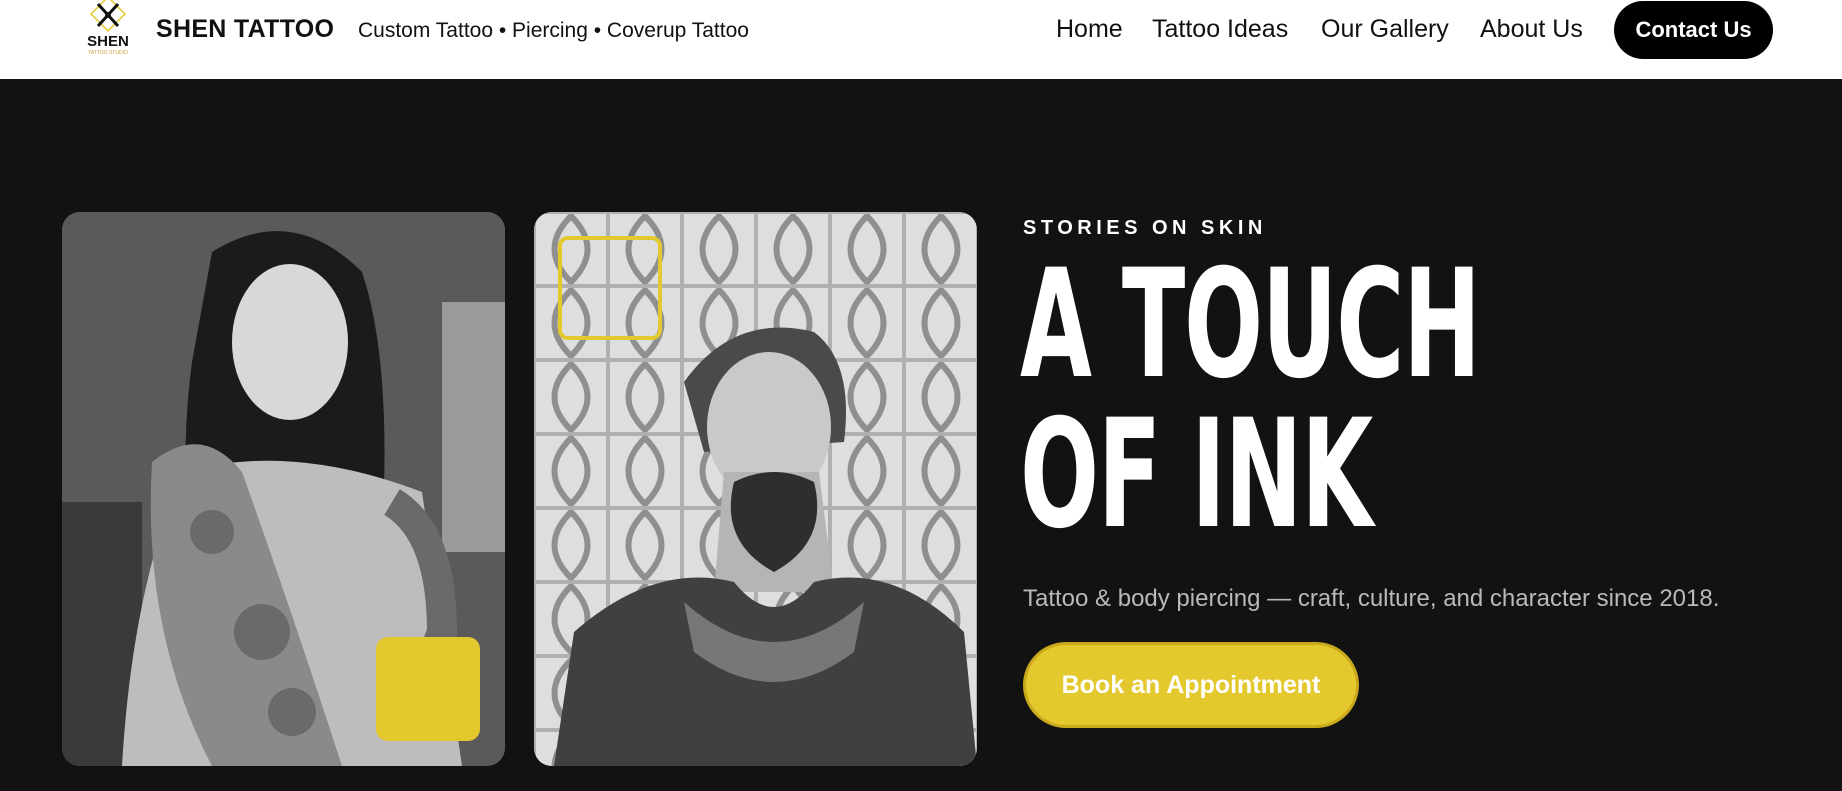 This screenshot has width=1842, height=791. What do you see at coordinates (108, 41) in the screenshot?
I see `logo-name: SHEN` at bounding box center [108, 41].